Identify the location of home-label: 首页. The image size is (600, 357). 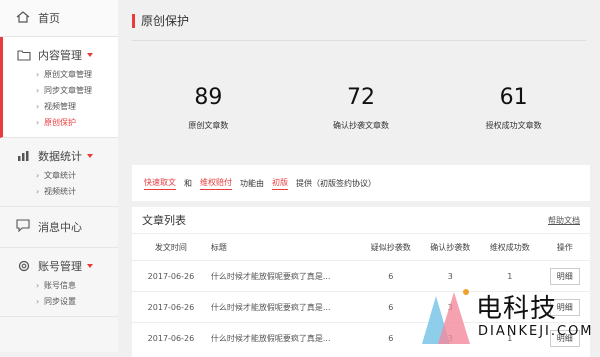
(49, 18).